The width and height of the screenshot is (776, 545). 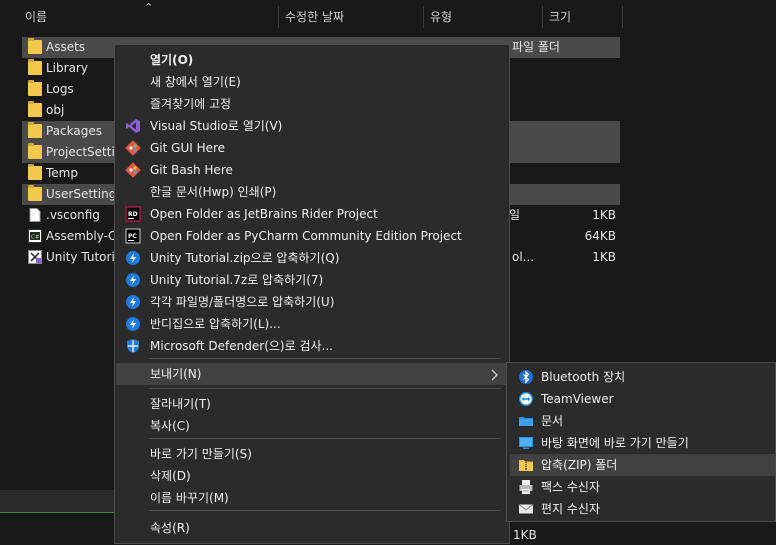 What do you see at coordinates (66, 47) in the screenshot?
I see `file-name: Assets` at bounding box center [66, 47].